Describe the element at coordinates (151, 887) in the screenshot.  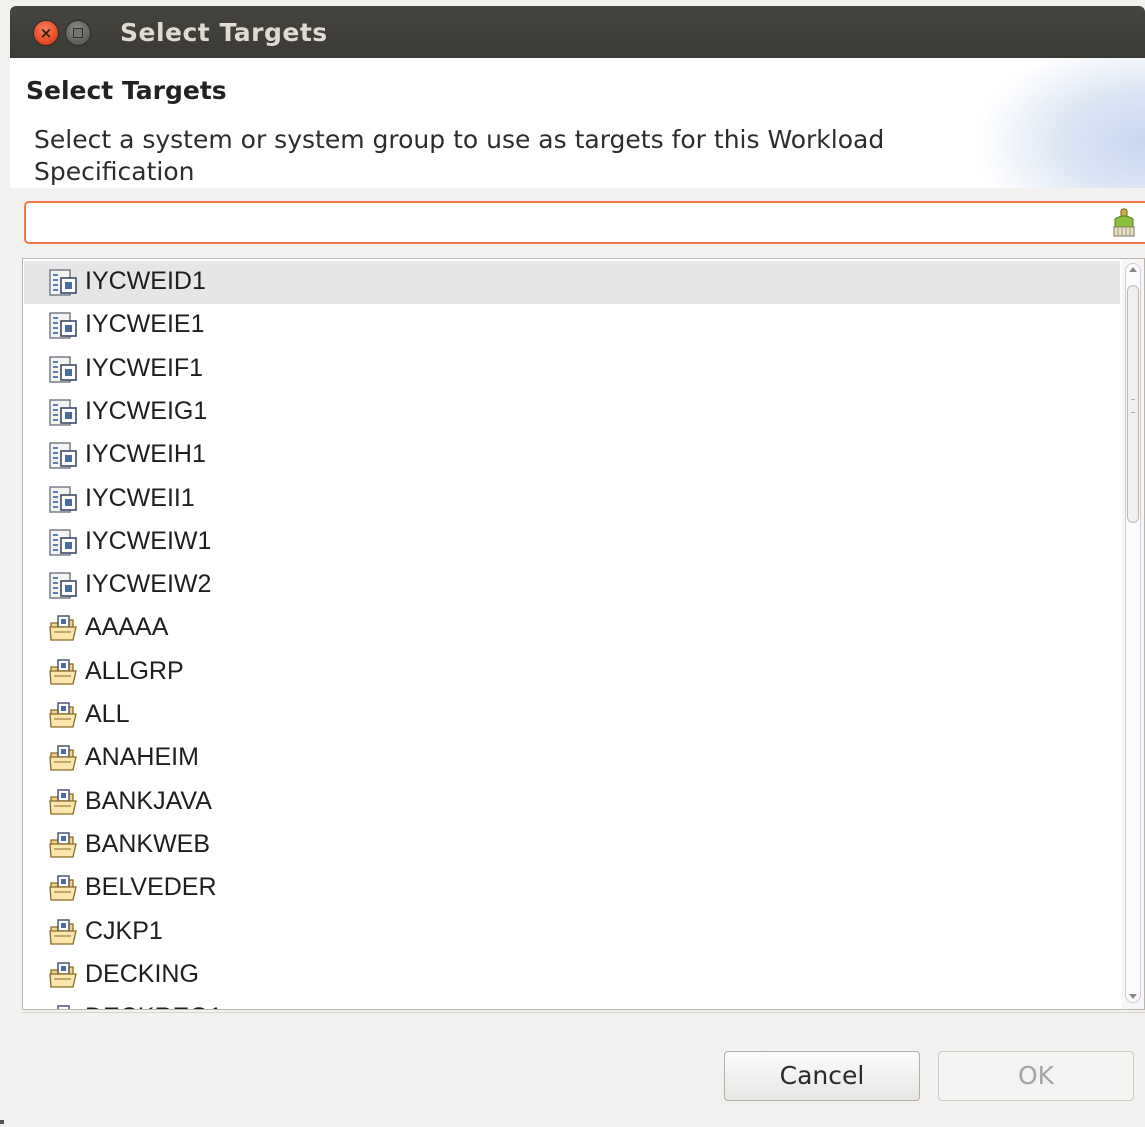
I see `list-item-label: BELVEDER` at that location.